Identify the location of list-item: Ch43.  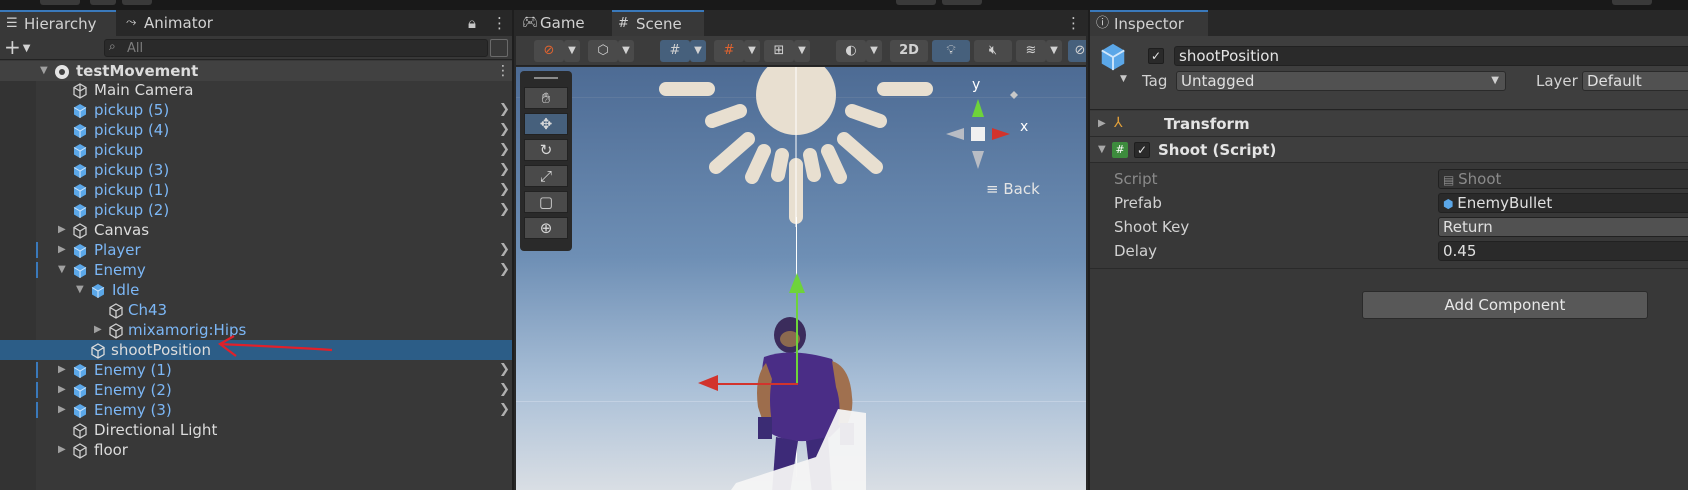
(256, 310).